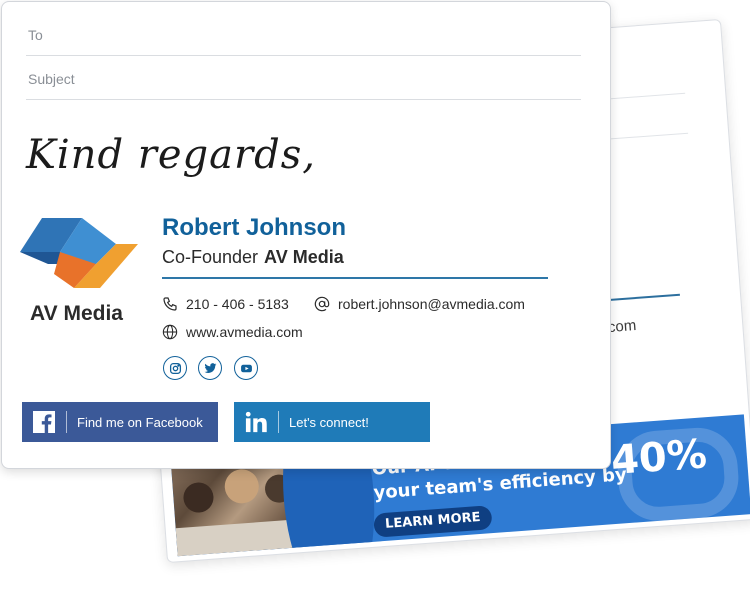 This screenshot has width=750, height=598. I want to click on signature-role: Co-Founder AV Media, so click(253, 257).